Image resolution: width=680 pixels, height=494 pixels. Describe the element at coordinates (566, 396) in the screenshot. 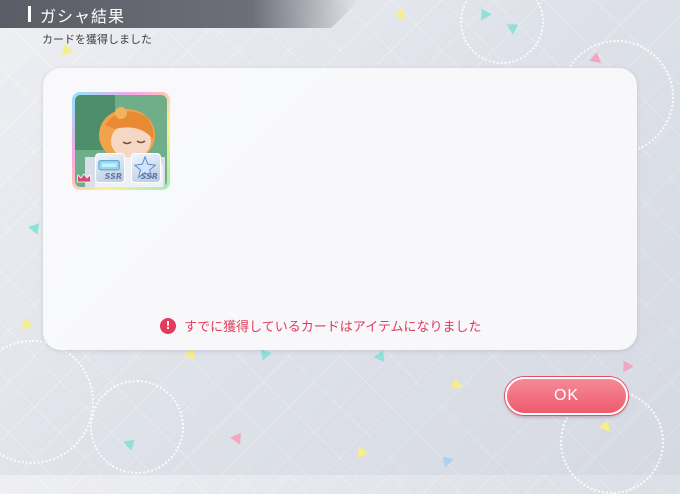

I see `ok-button: OK` at that location.